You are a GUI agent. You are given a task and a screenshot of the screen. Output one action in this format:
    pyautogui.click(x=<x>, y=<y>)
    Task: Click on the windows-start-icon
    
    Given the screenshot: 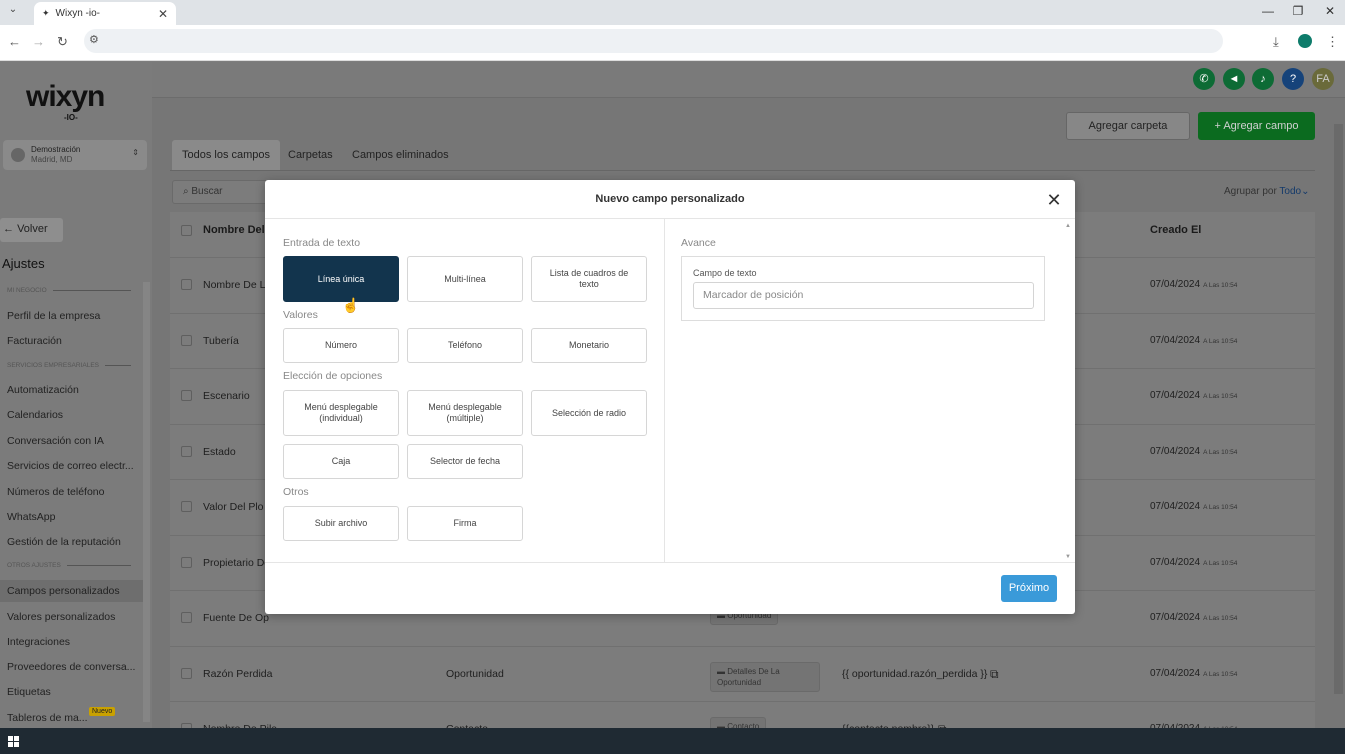 What is the action you would take?
    pyautogui.click(x=13, y=741)
    